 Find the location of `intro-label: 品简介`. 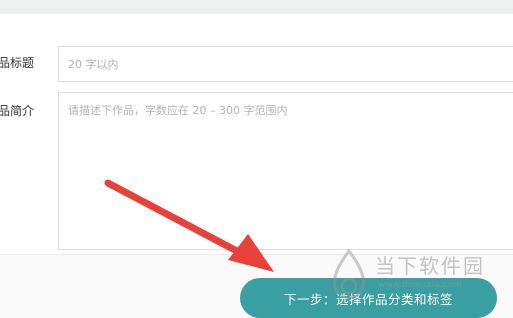

intro-label: 品简介 is located at coordinates (17, 111).